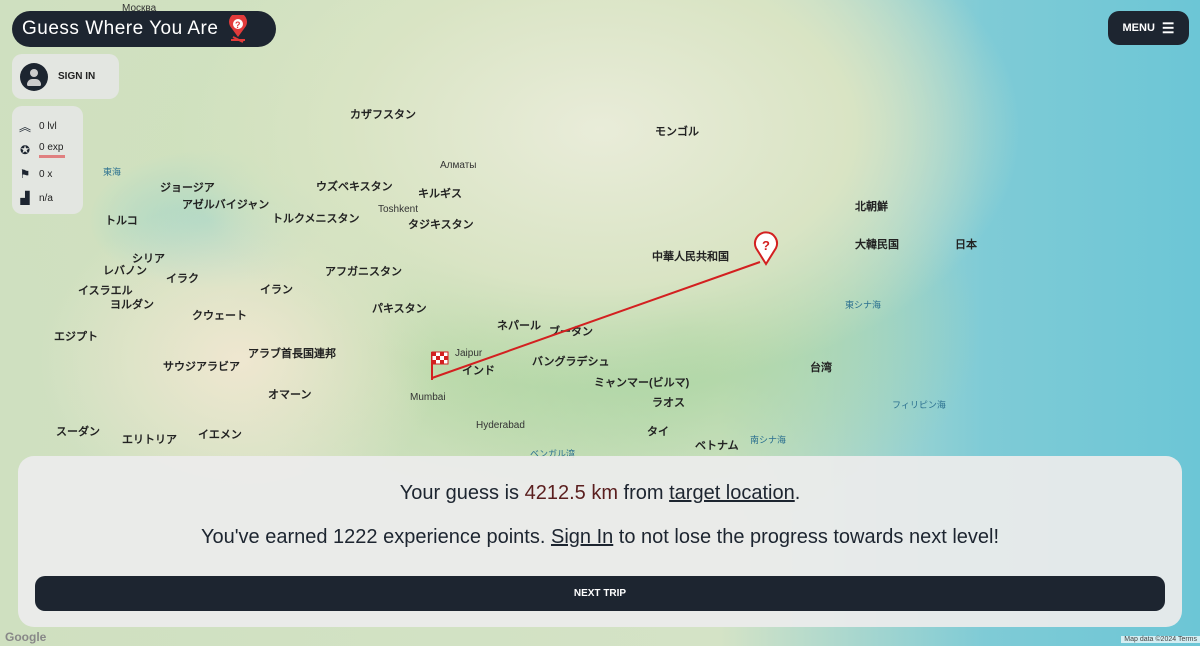 Image resolution: width=1200 pixels, height=646 pixels. I want to click on star-icon: ✪, so click(25, 150).